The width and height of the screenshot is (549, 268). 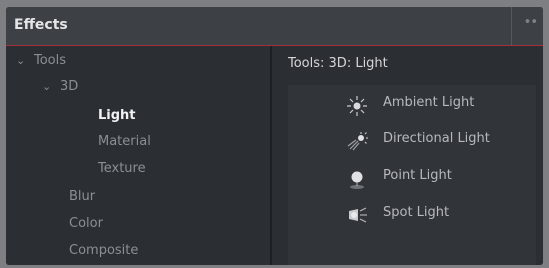 I want to click on tree-item-tools: ⌄ Tools, so click(x=41, y=61).